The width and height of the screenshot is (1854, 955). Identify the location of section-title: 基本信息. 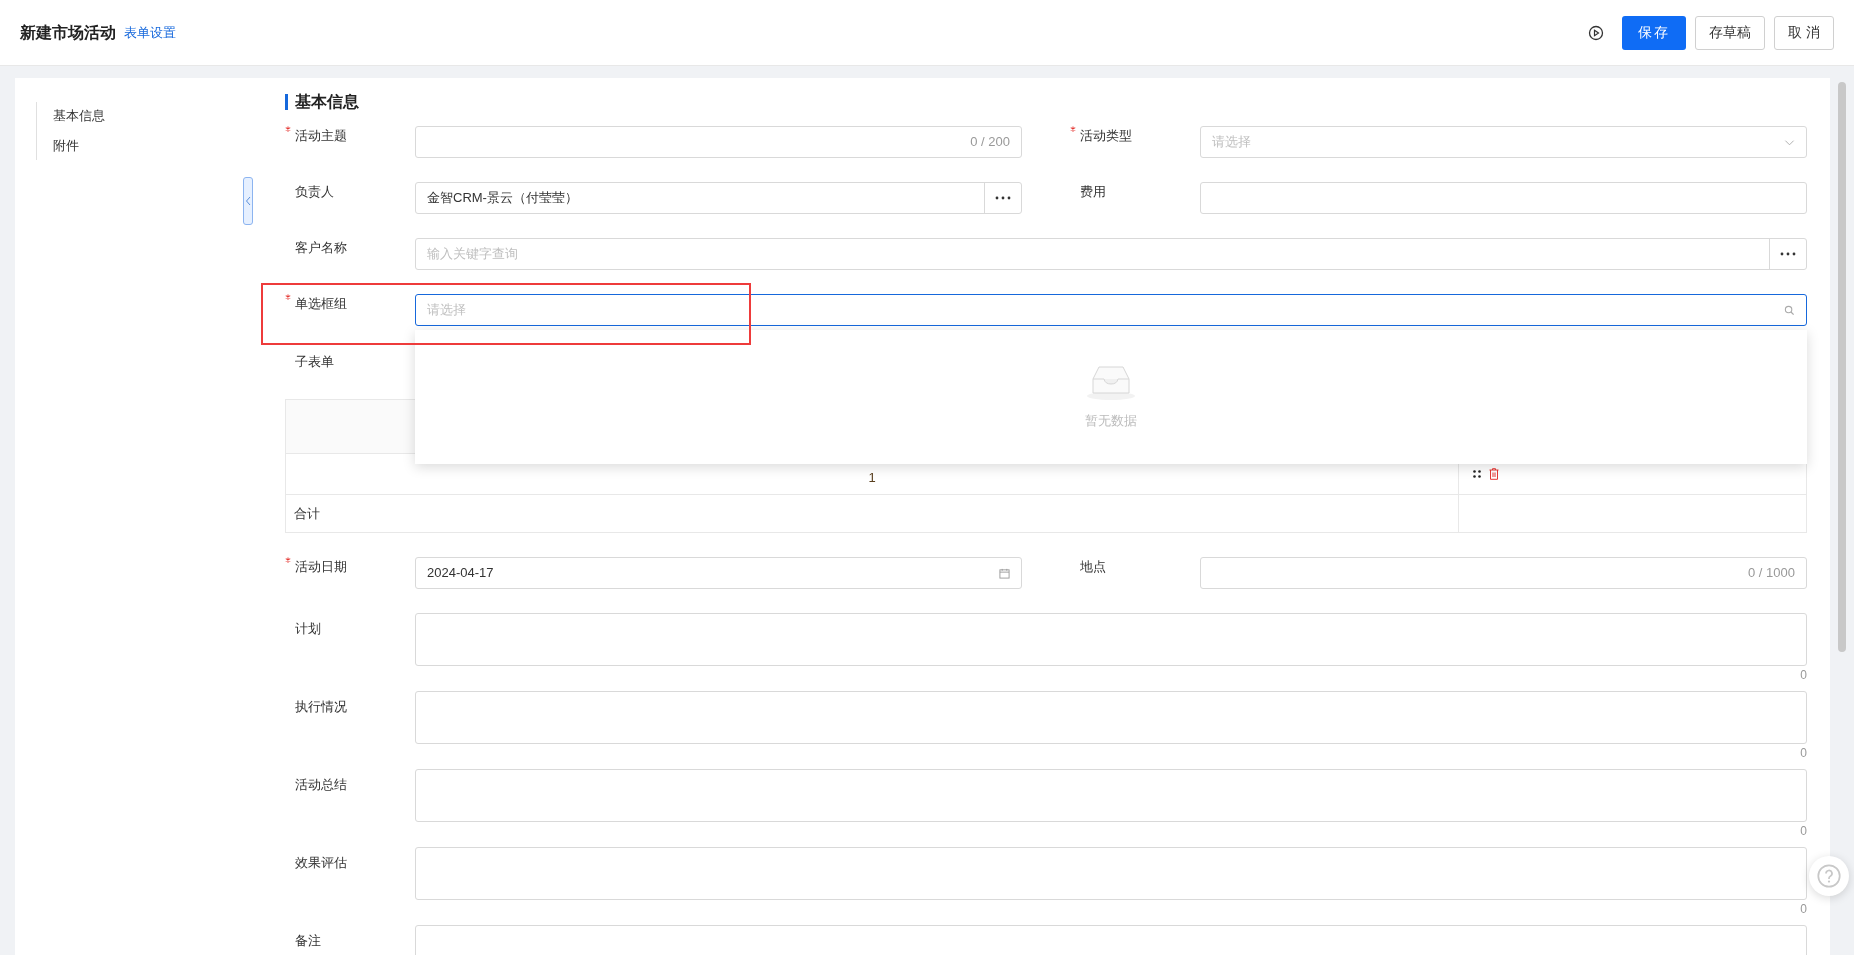
(327, 102).